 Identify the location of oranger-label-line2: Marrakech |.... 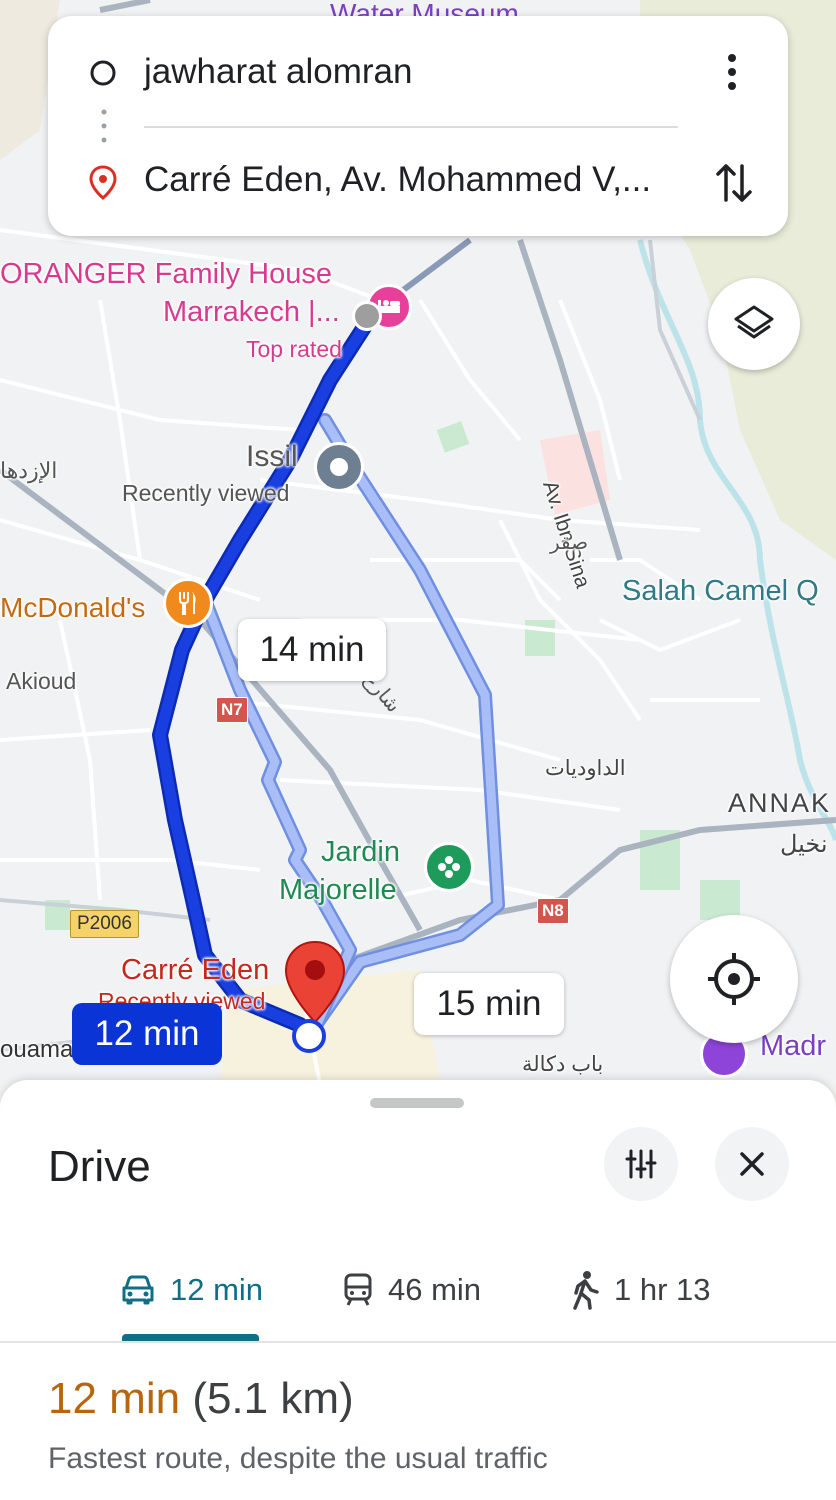
(251, 312).